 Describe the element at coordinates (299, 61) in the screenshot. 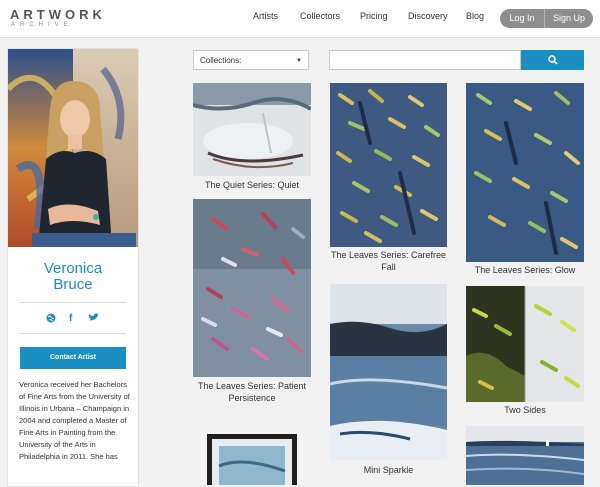

I see `chevron-down-icon: ▼` at that location.